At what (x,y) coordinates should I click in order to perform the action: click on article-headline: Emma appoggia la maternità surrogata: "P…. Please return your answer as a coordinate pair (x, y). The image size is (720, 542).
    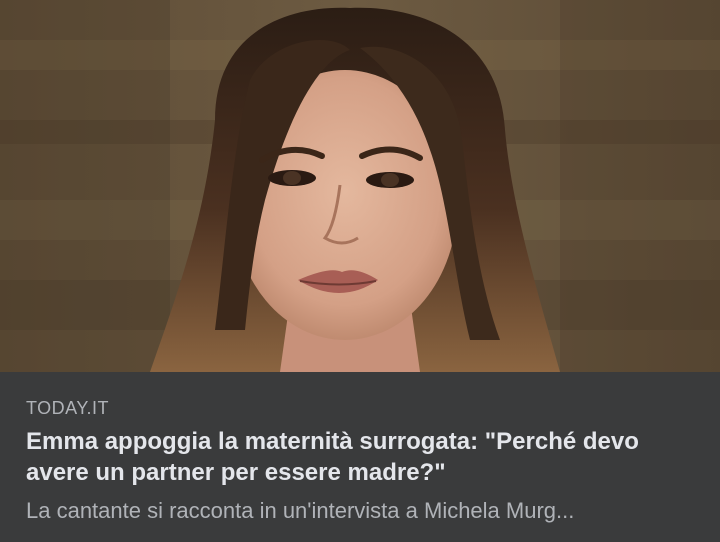
    Looking at the image, I should click on (366, 457).